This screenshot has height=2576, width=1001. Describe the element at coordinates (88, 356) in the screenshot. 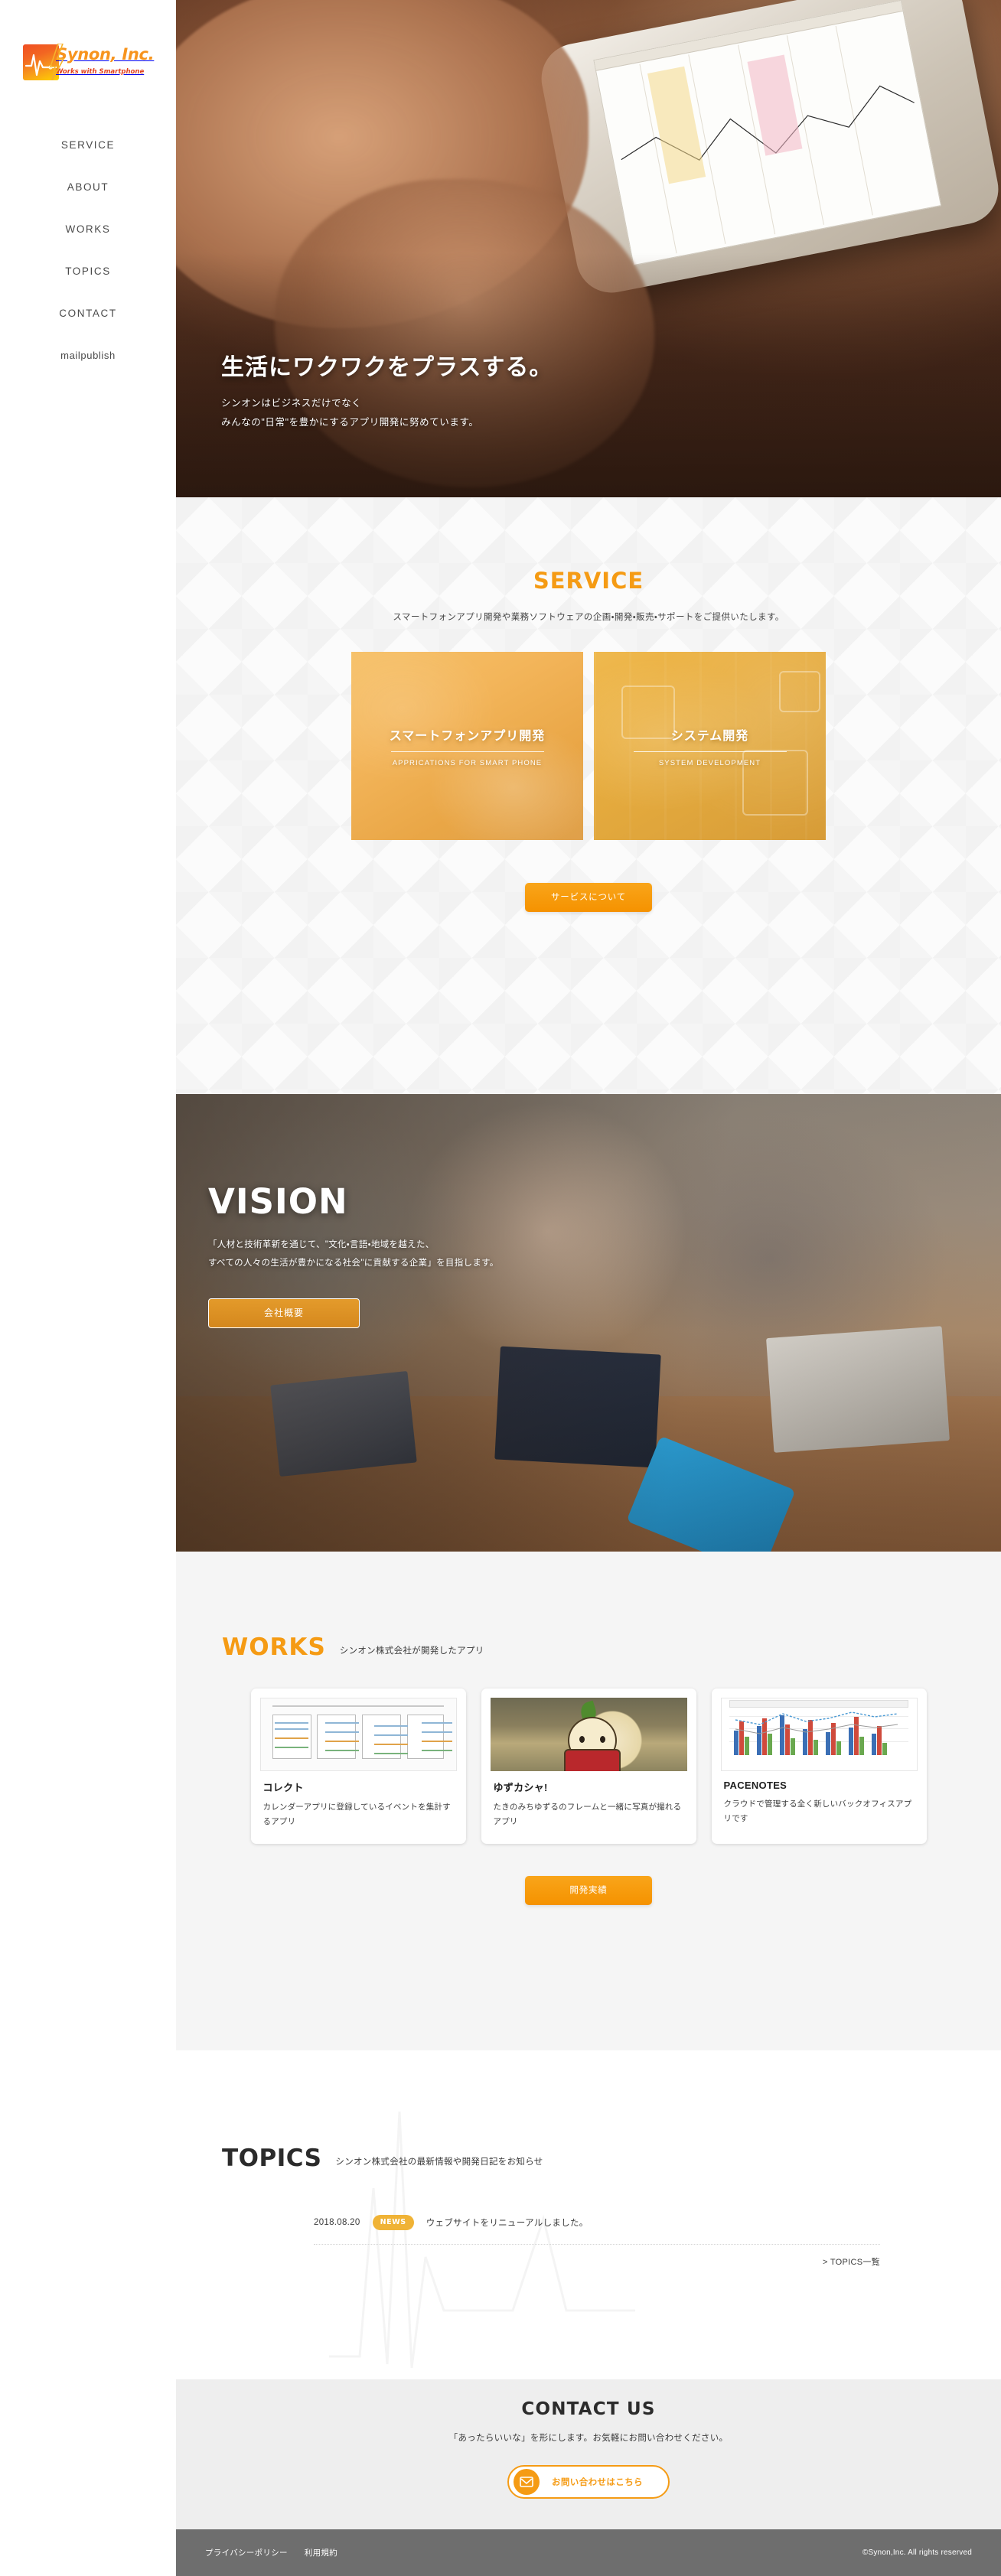

I see `nav-item-mailpublish: mailpublish` at that location.